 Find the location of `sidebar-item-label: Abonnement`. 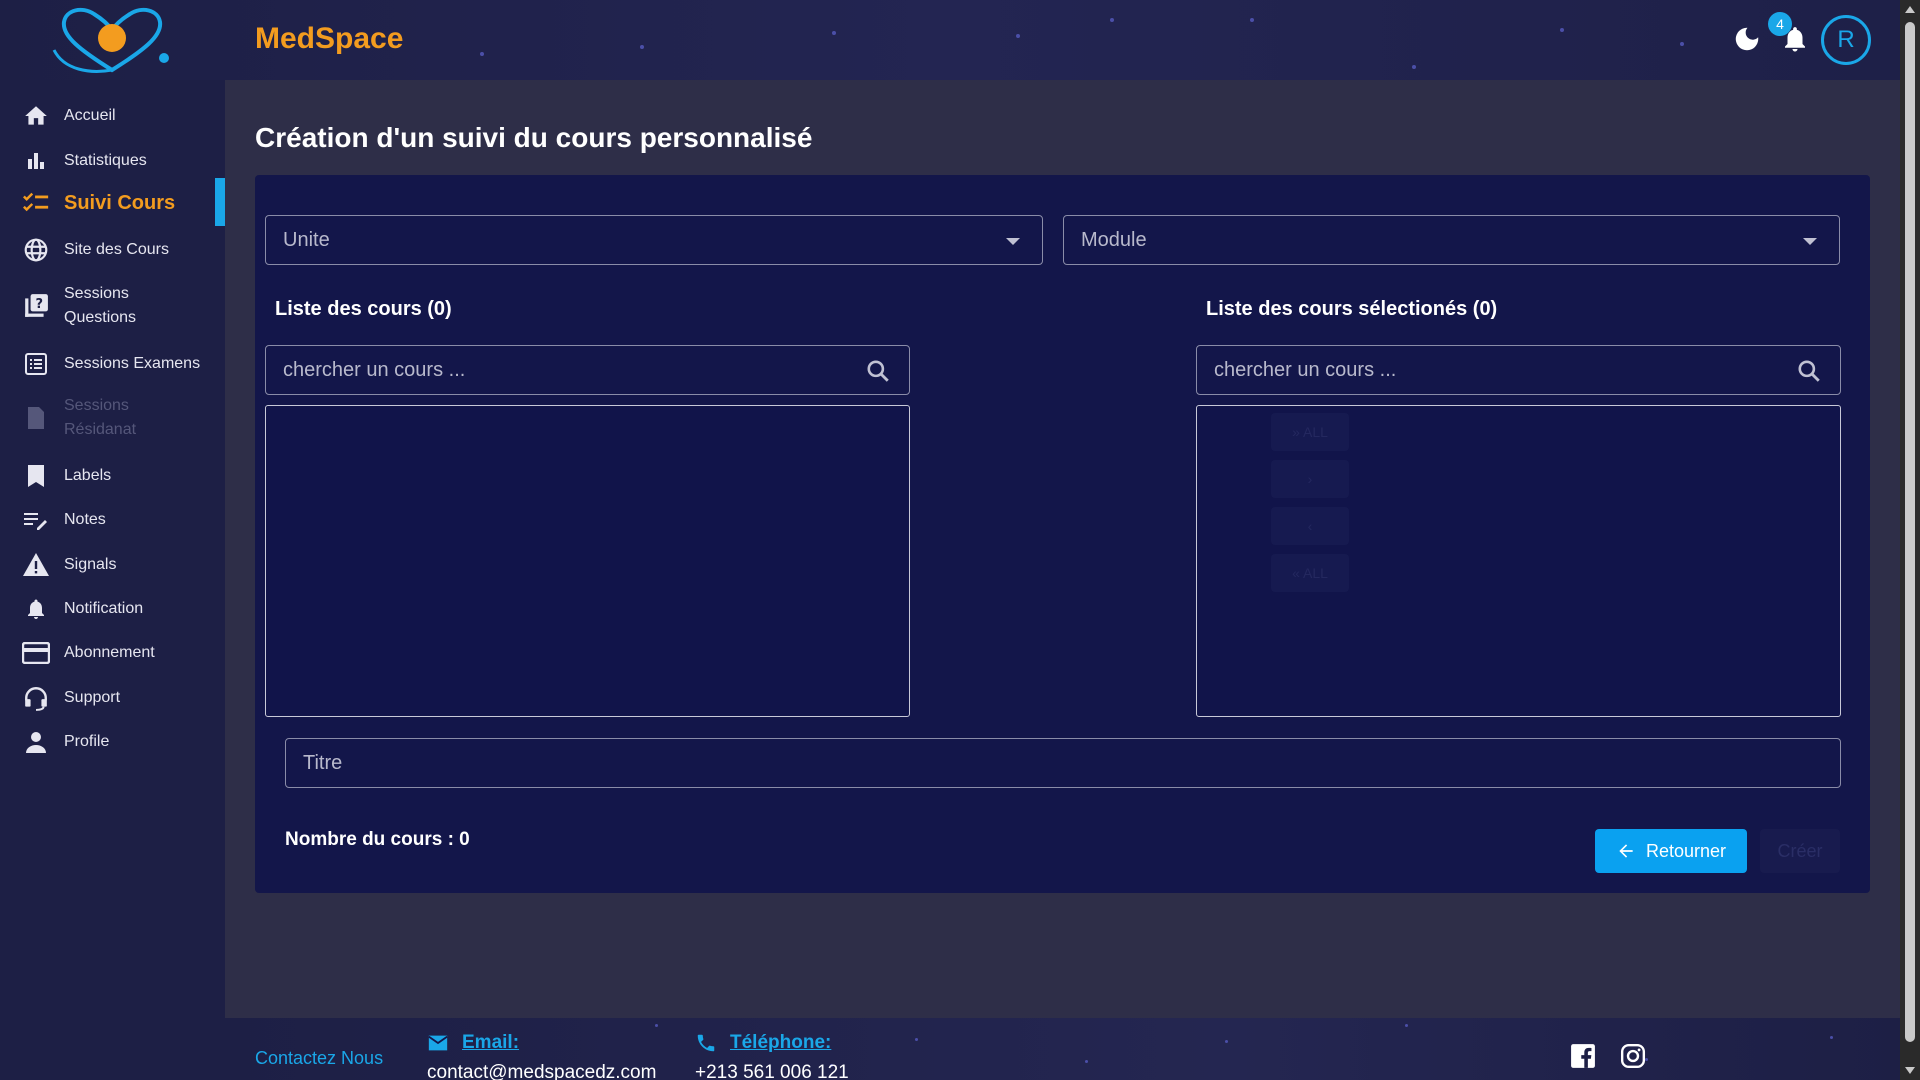

sidebar-item-label: Abonnement is located at coordinates (109, 652).